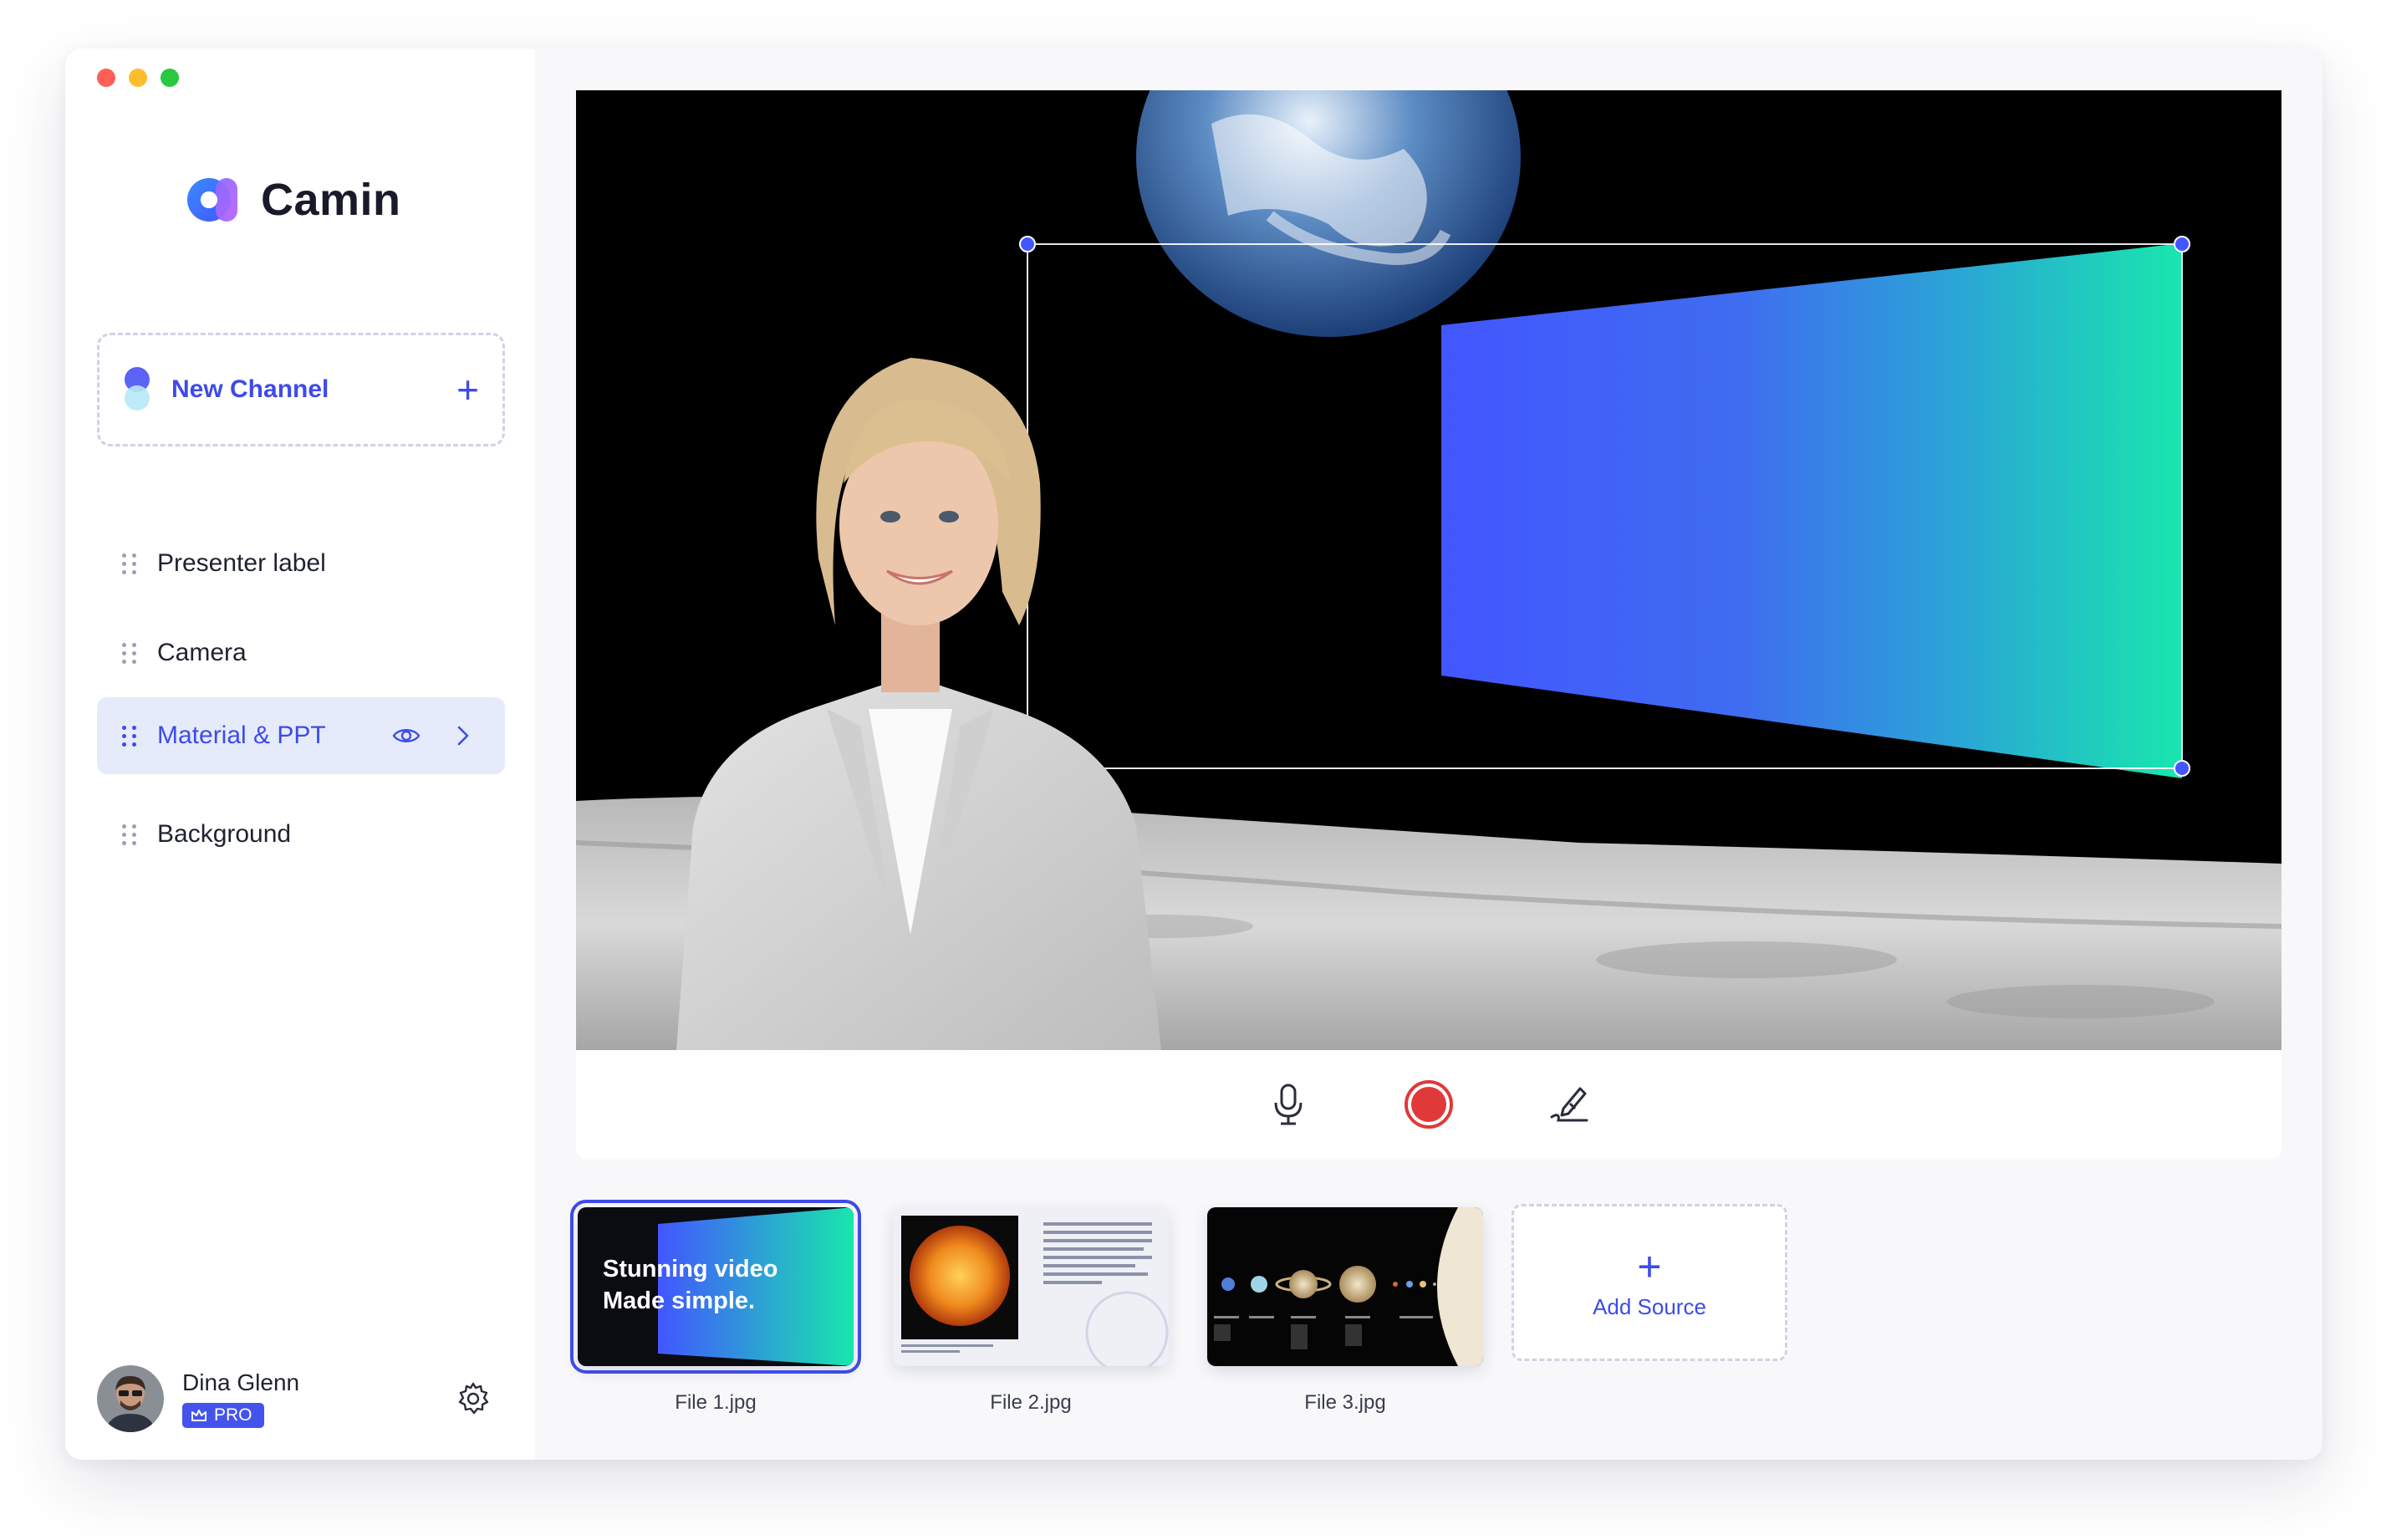  Describe the element at coordinates (1649, 1306) in the screenshot. I see `add-source-label: Add Source` at that location.